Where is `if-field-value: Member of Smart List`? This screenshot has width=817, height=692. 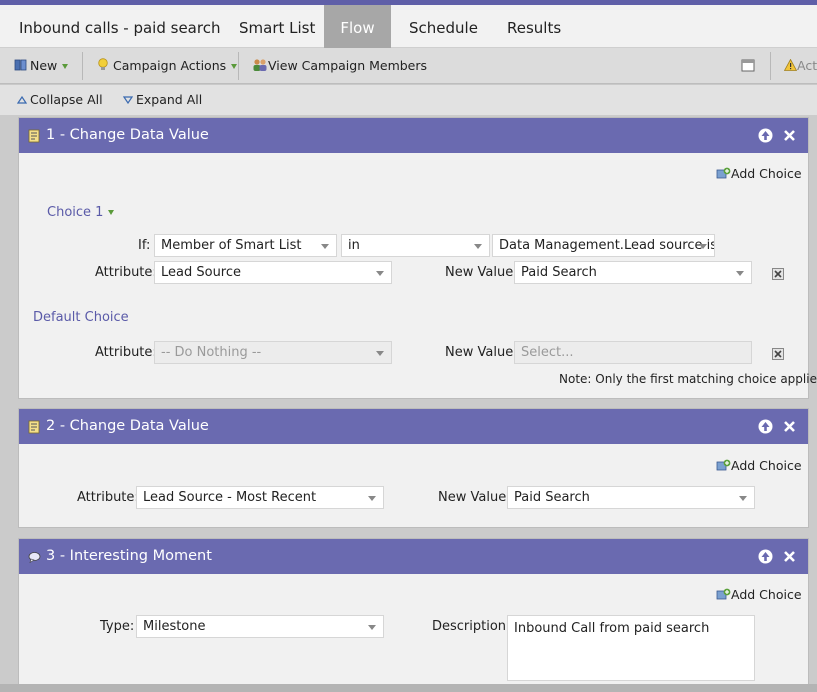
if-field-value: Member of Smart List is located at coordinates (231, 245).